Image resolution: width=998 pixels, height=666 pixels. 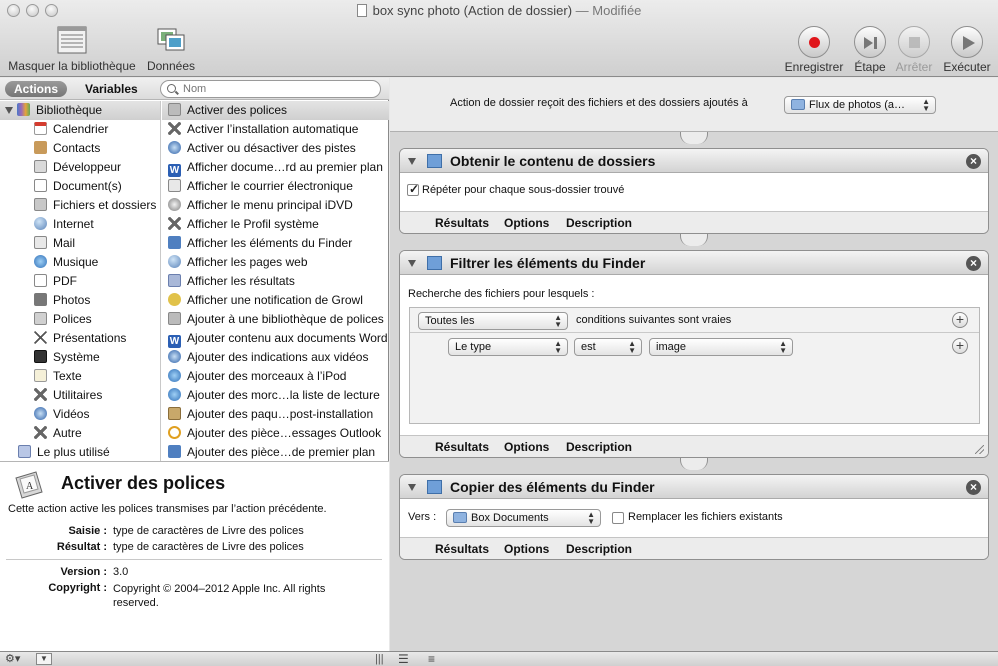 What do you see at coordinates (267, 414) in the screenshot?
I see `action-item: Ajouter des paqu…post-installation` at bounding box center [267, 414].